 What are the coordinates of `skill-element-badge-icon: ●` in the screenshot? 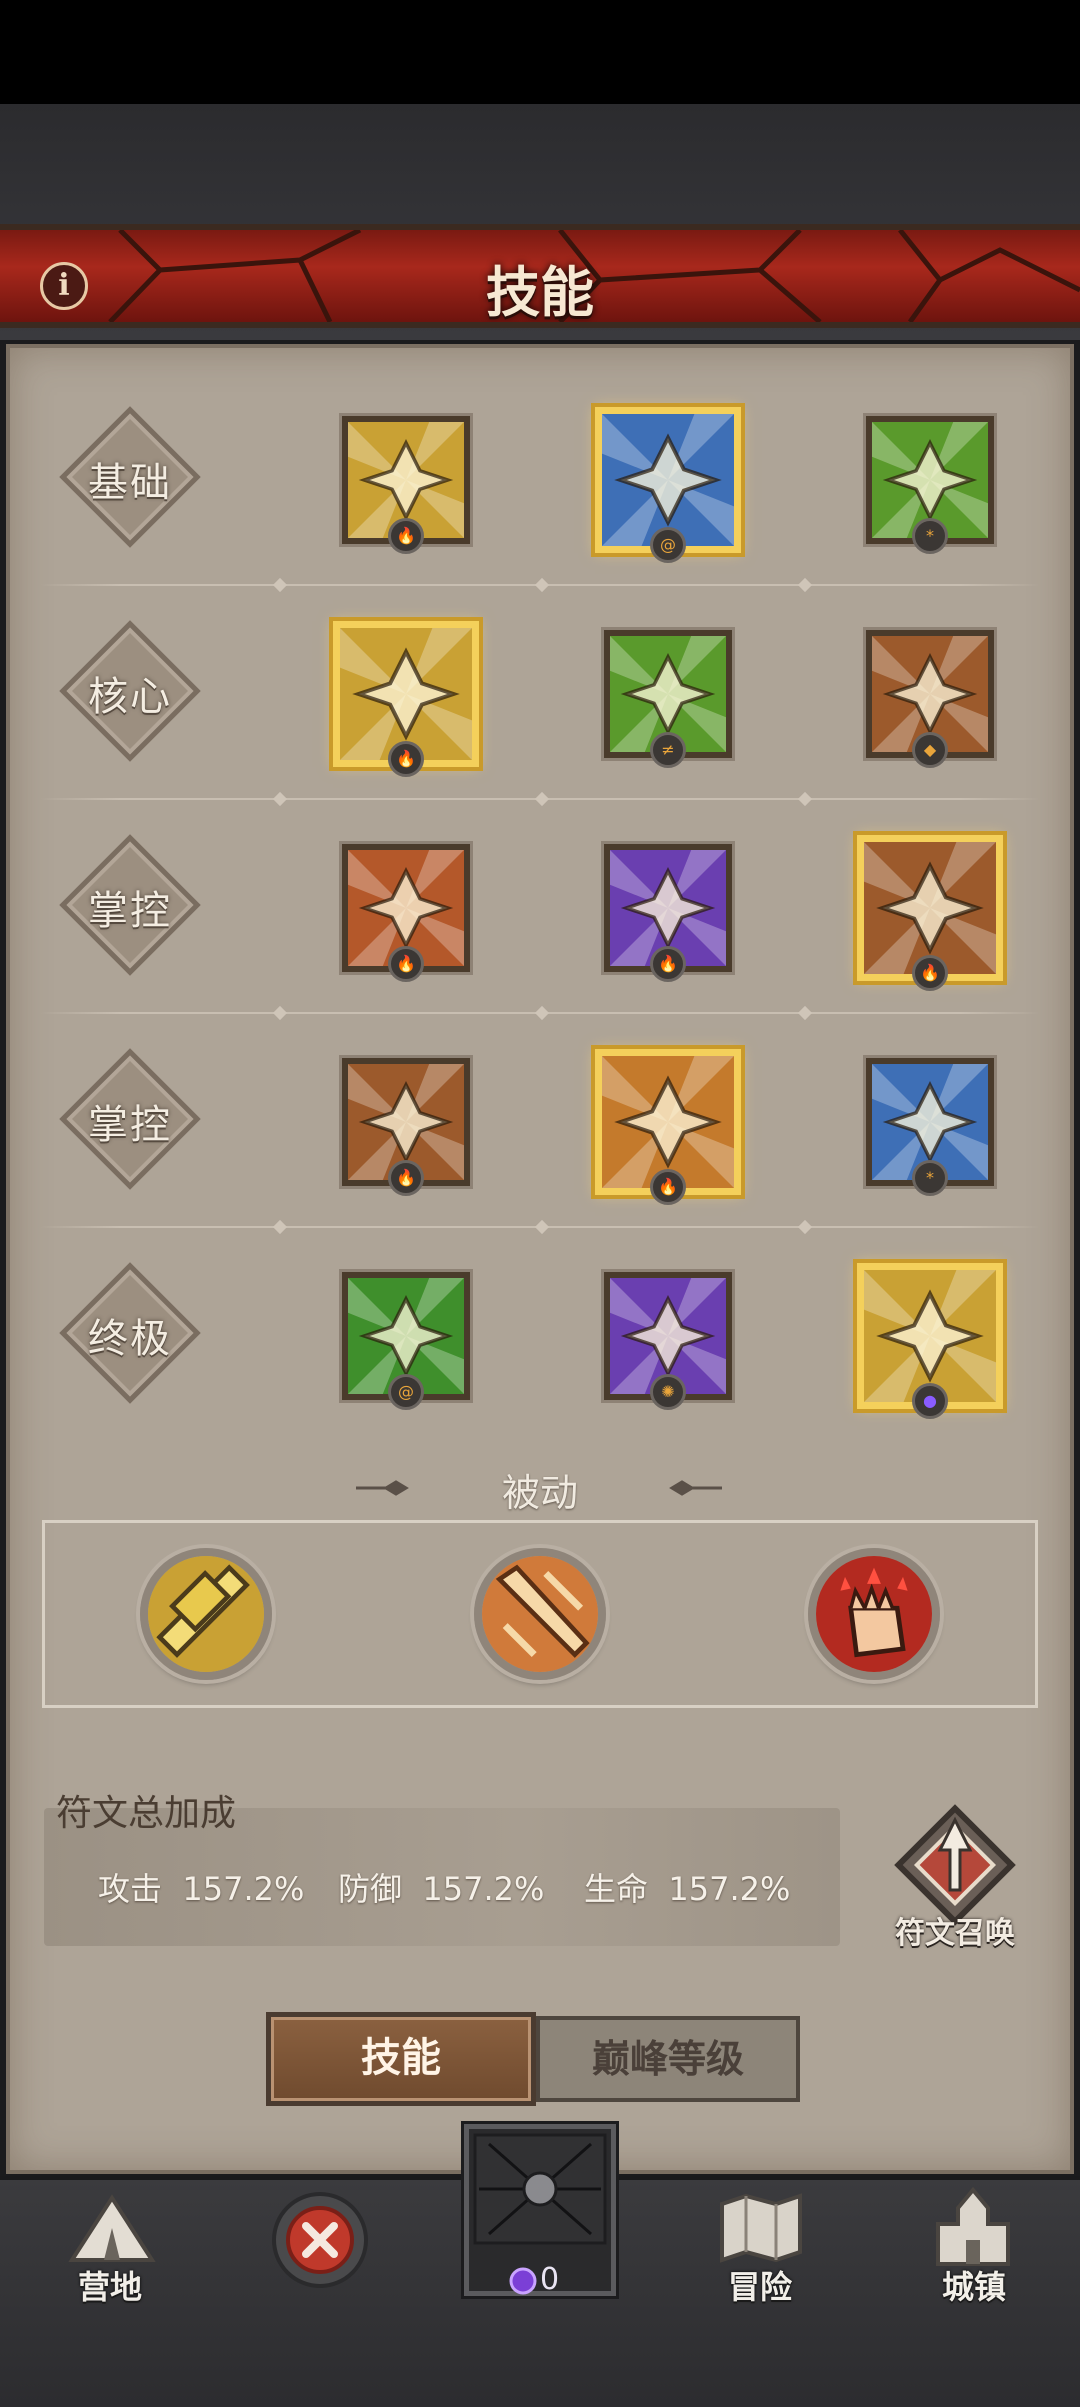 It's located at (930, 1401).